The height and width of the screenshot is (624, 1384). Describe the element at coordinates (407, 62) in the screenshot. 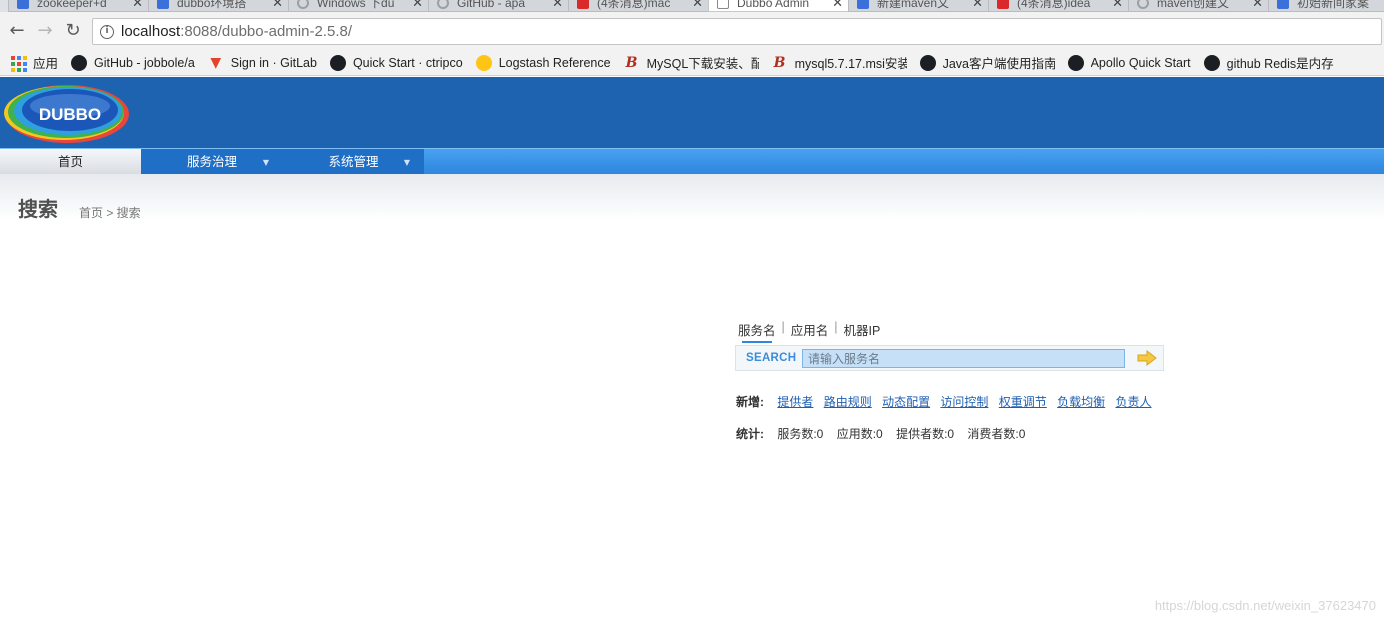

I see `bookmark-label: Quick Start · ctripco` at that location.